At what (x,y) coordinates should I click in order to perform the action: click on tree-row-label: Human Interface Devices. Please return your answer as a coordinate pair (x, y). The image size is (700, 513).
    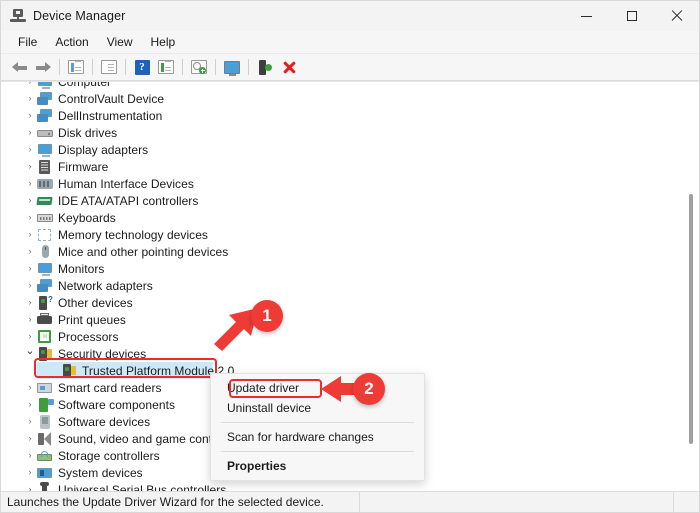
    Looking at the image, I should click on (126, 183).